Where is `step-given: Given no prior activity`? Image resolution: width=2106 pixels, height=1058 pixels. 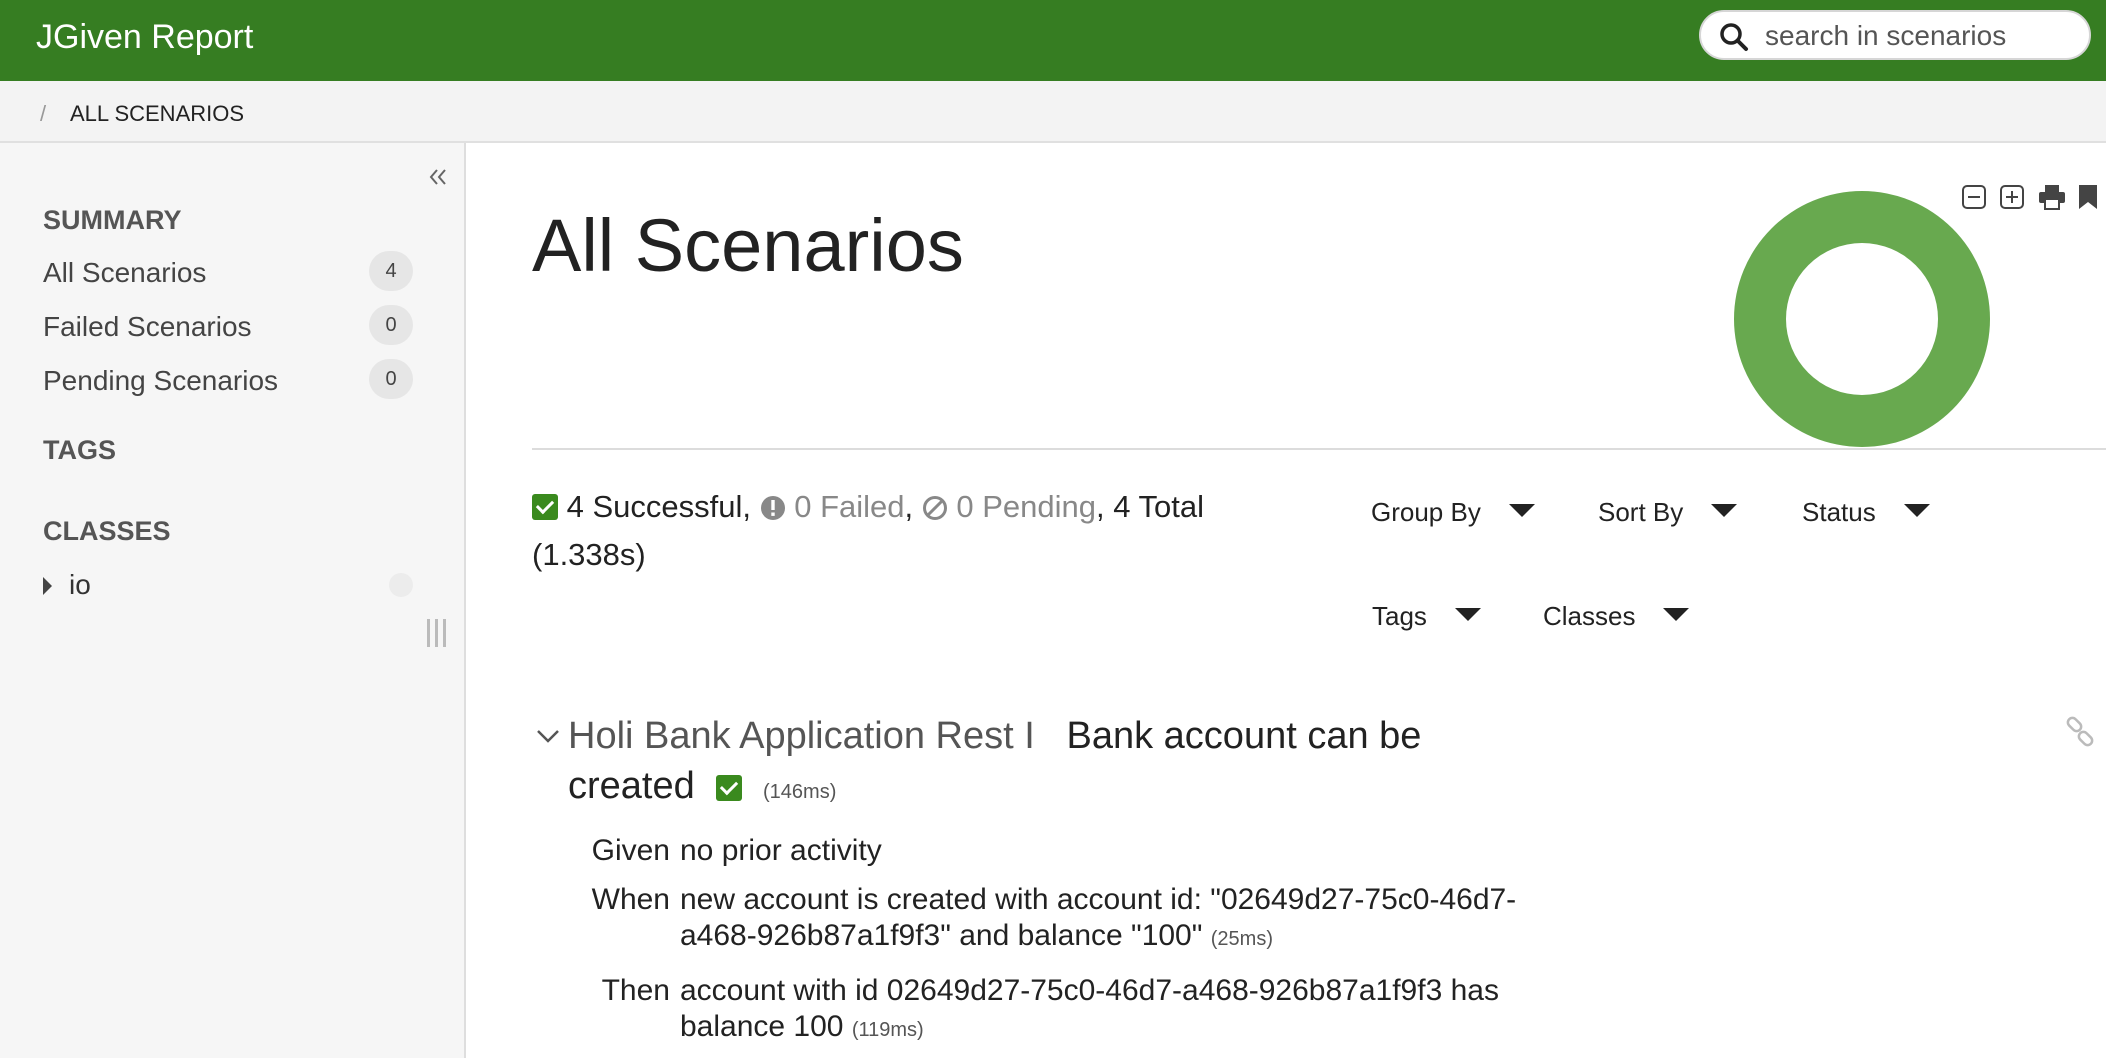
step-given: Given no prior activity is located at coordinates (1080, 853).